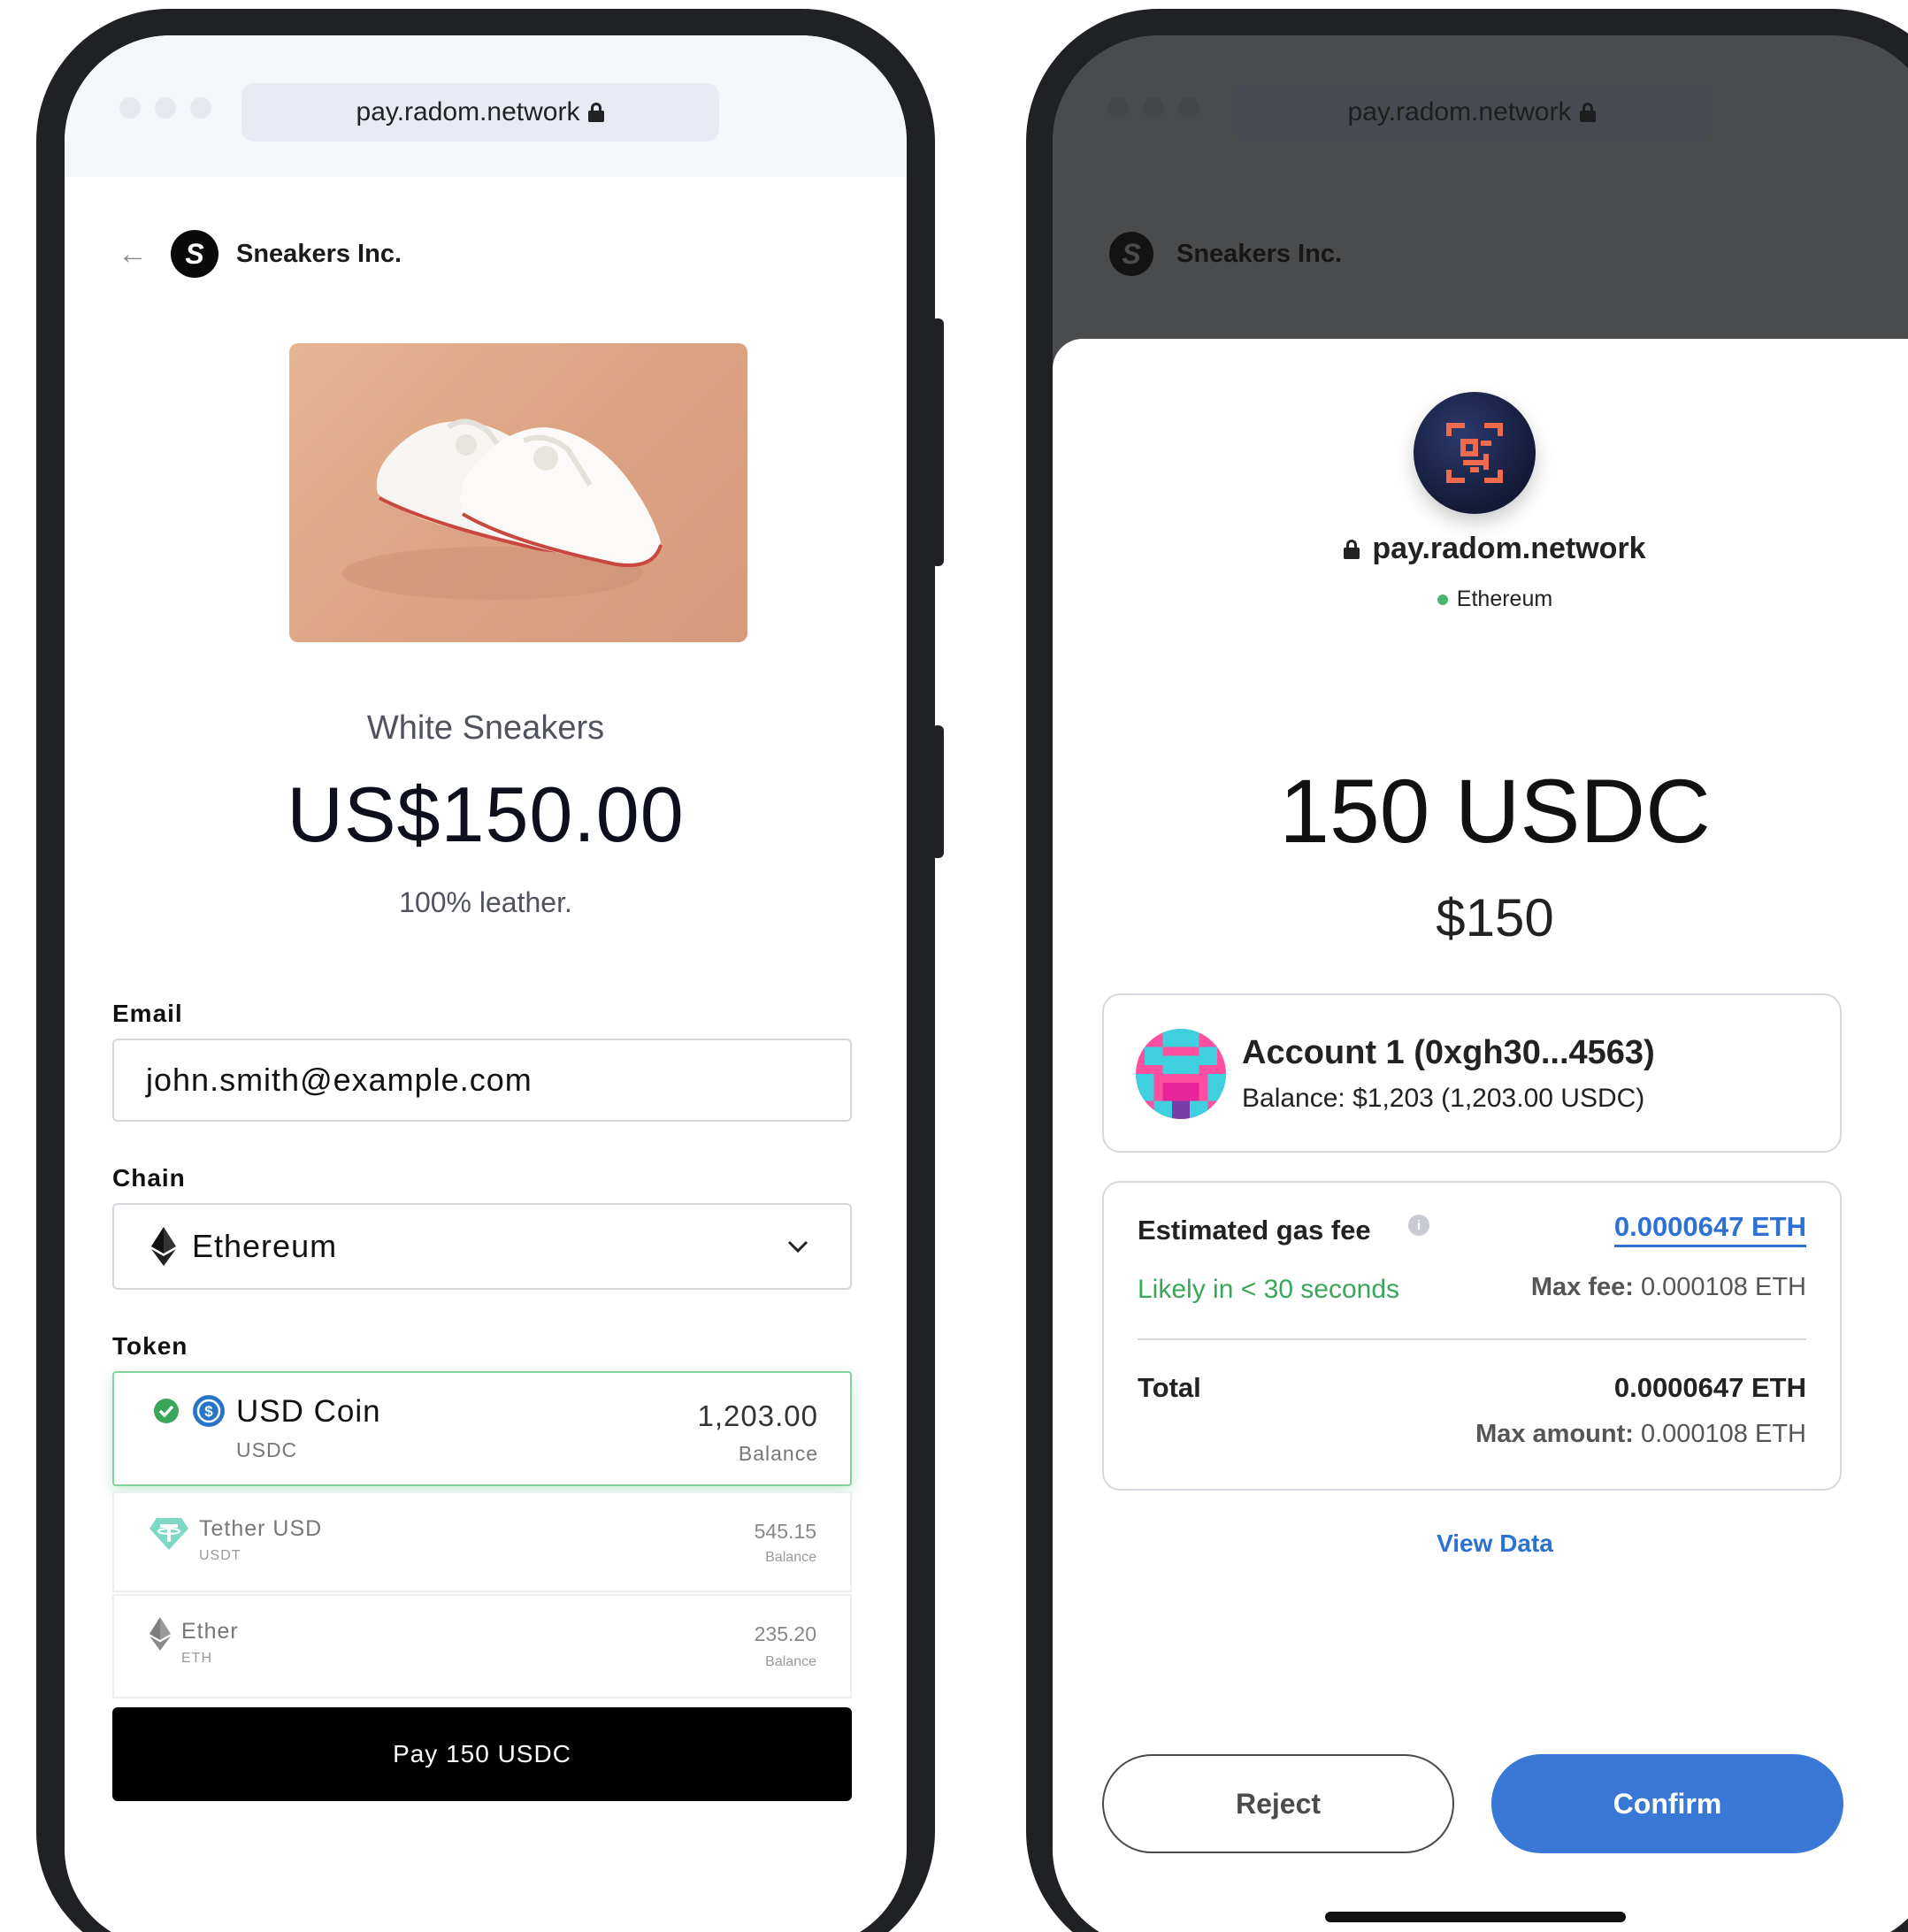 Image resolution: width=1908 pixels, height=1932 pixels. Describe the element at coordinates (1495, 811) in the screenshot. I see `crypto-amount: 150 USDC` at that location.